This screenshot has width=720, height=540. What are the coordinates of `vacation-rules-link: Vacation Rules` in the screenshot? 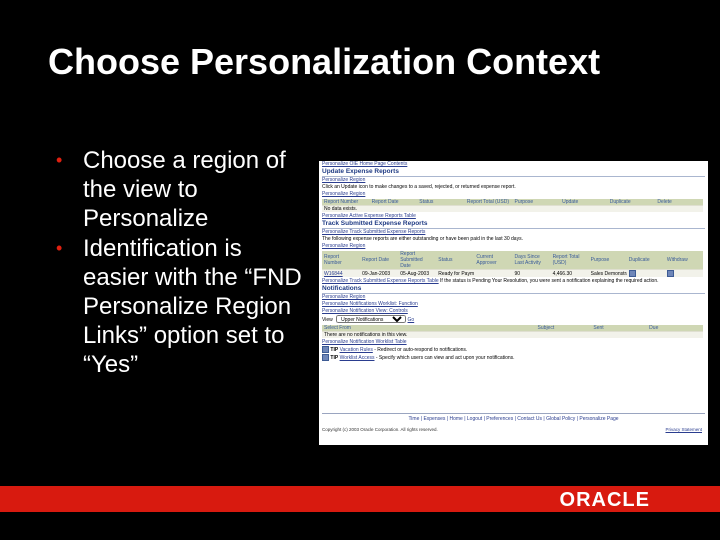 It's located at (356, 350).